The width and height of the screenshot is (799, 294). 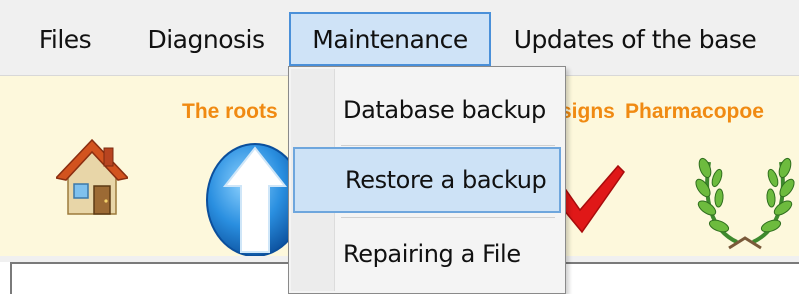 What do you see at coordinates (694, 112) in the screenshot?
I see `toolbar-label-pharmacopoeia: Pharmacopoe` at bounding box center [694, 112].